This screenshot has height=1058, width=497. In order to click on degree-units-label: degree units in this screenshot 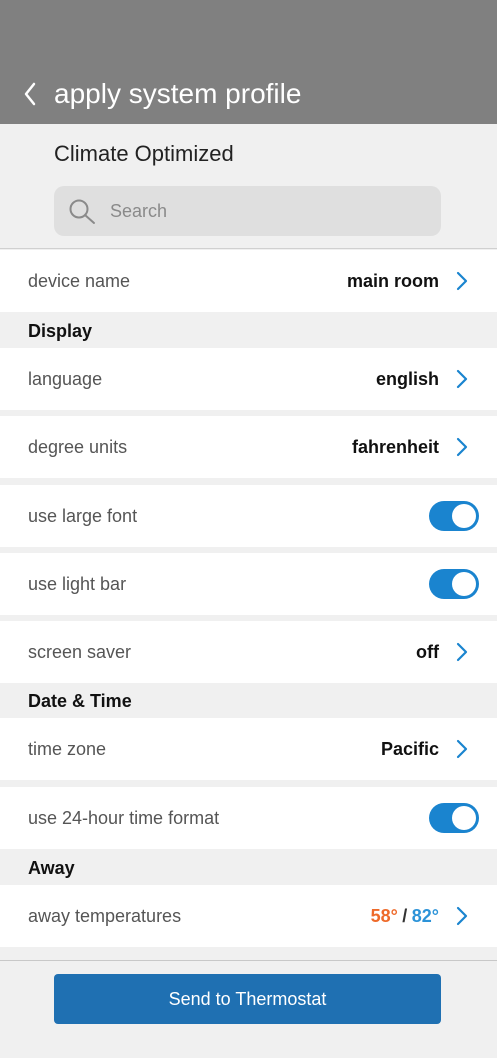, I will do `click(78, 446)`.